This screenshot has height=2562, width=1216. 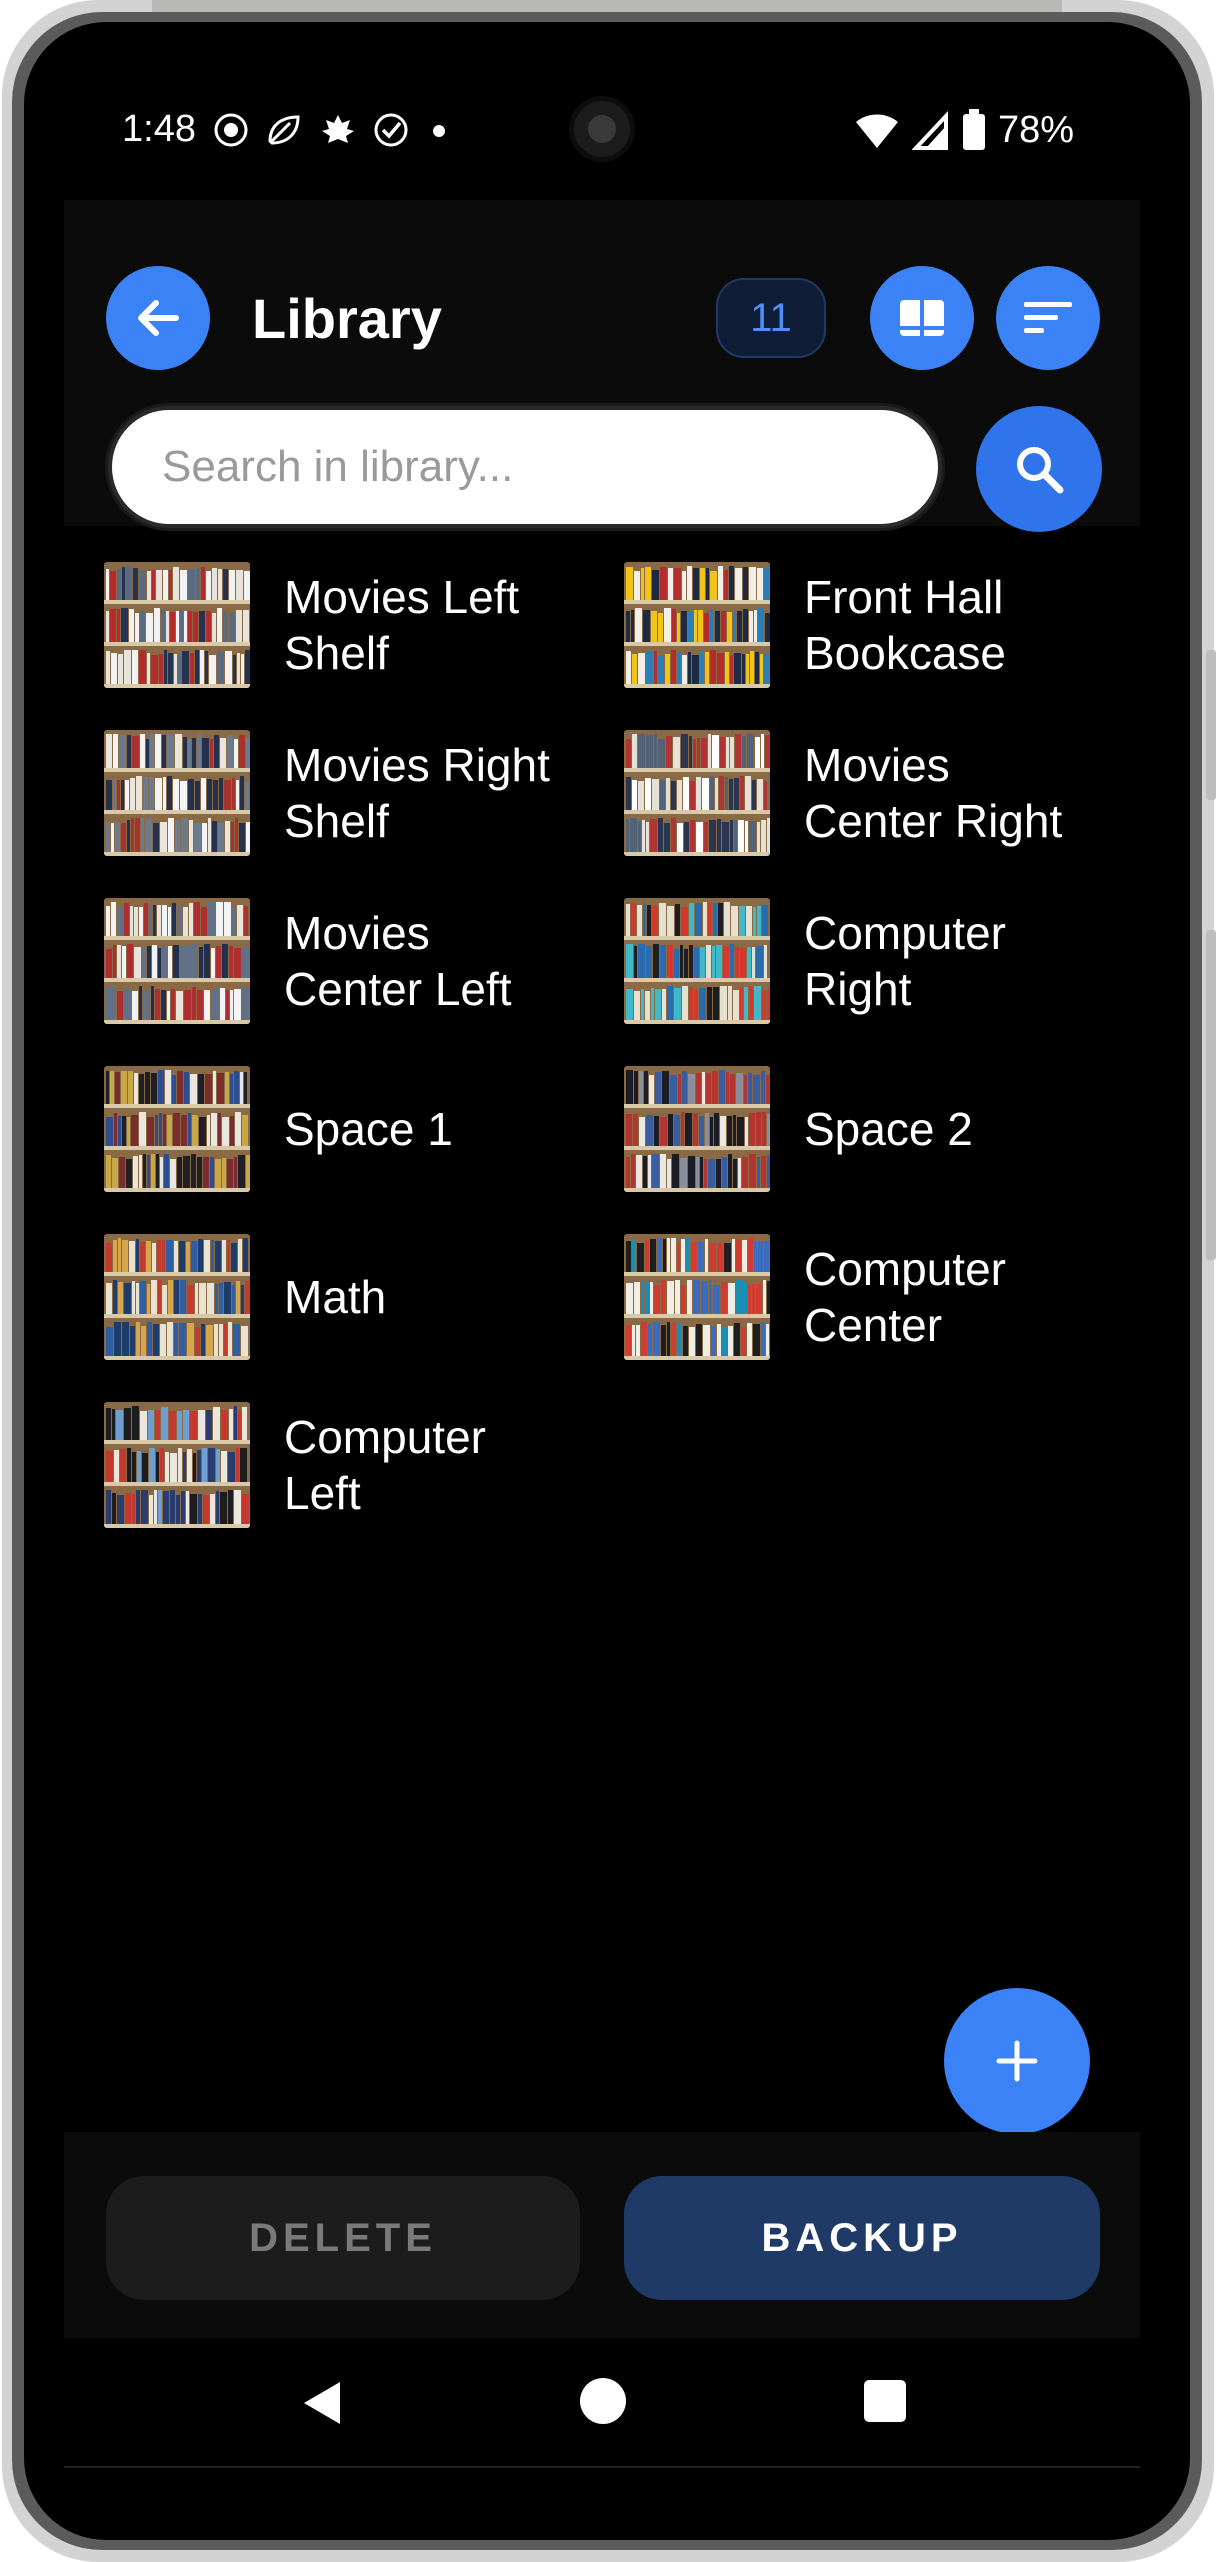 I want to click on shelf-label: Computer Center, so click(x=905, y=1297).